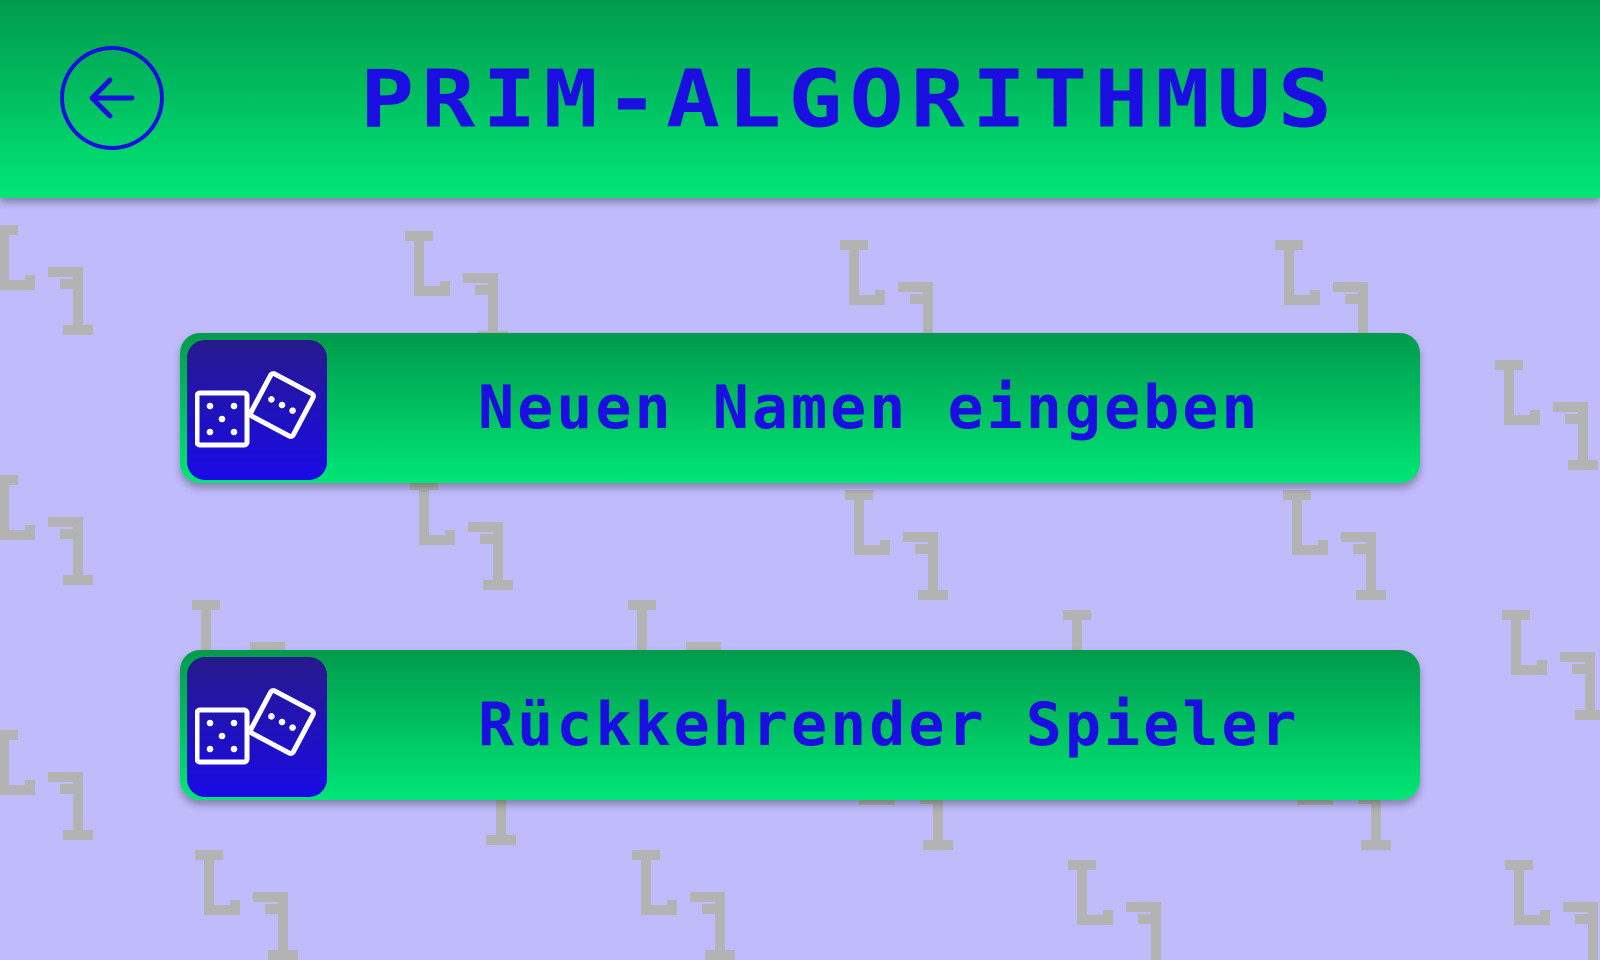  I want to click on new-name-button-label: Neuen Namen eingeben, so click(869, 408).